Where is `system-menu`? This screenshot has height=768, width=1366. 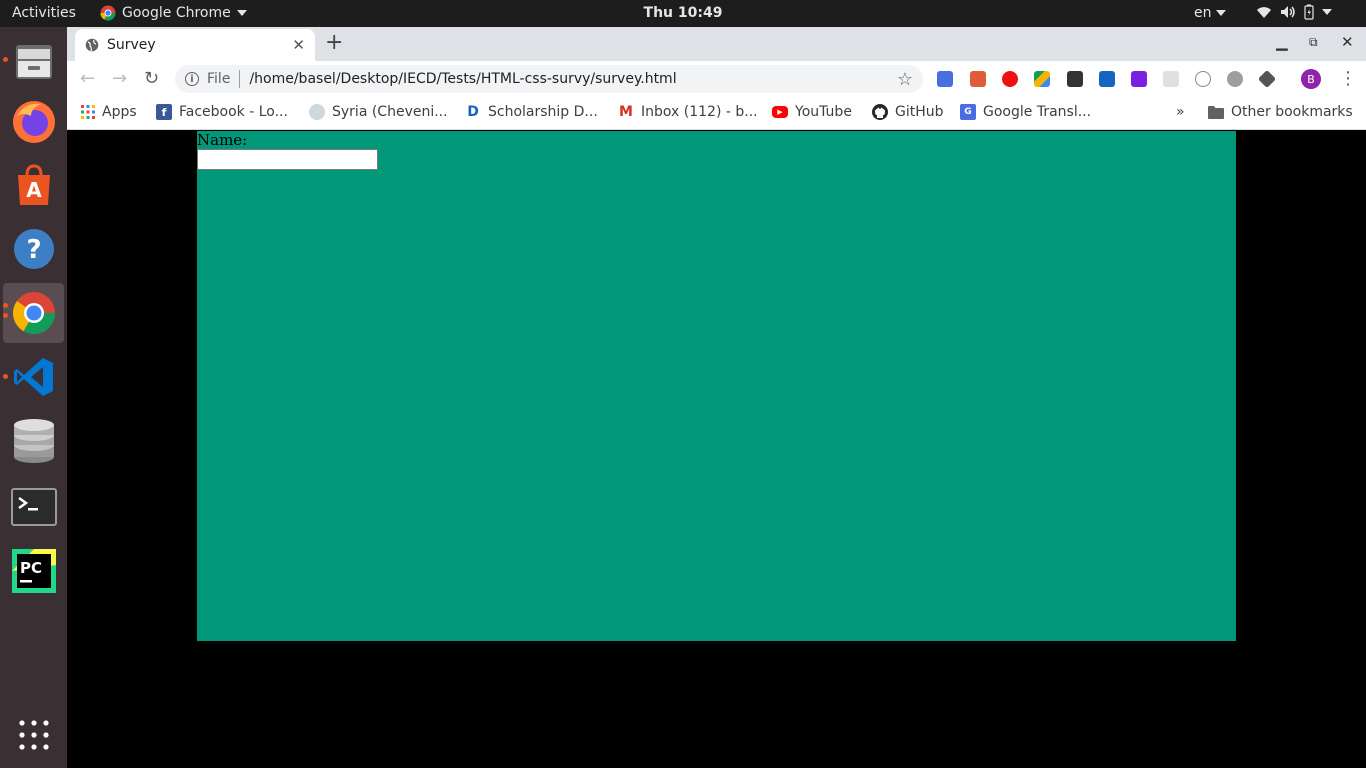 system-menu is located at coordinates (1294, 12).